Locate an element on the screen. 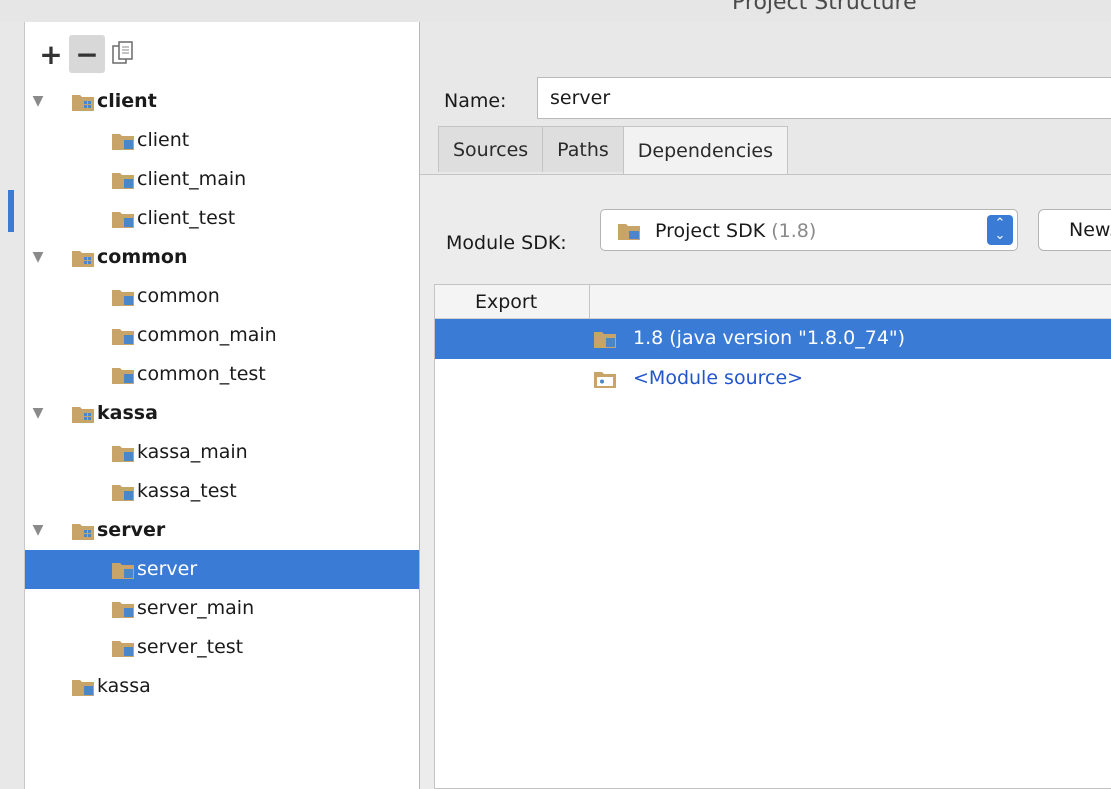 This screenshot has height=789, width=1111. module-tabs: Sources Paths Dependencies is located at coordinates (613, 150).